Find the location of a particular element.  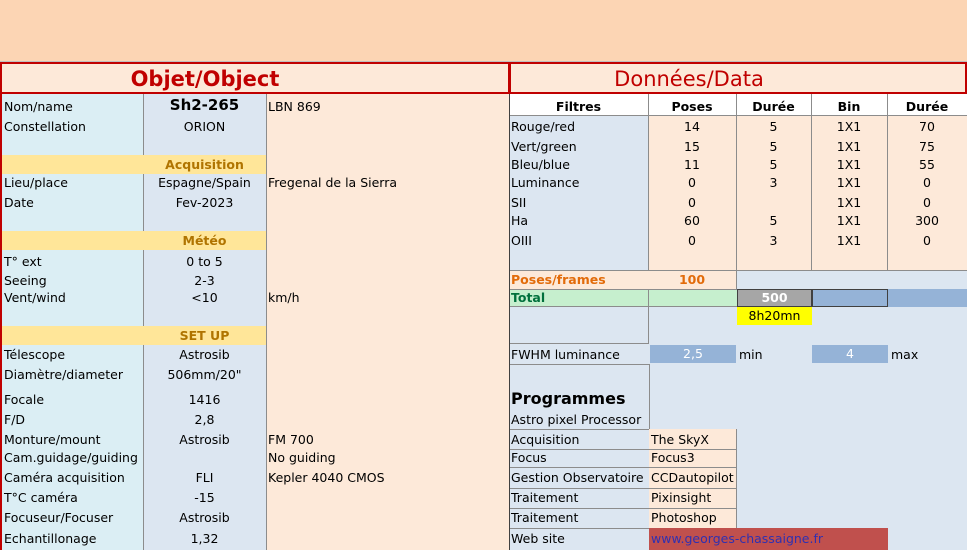

focuser-value: Astrosib is located at coordinates (204, 517).